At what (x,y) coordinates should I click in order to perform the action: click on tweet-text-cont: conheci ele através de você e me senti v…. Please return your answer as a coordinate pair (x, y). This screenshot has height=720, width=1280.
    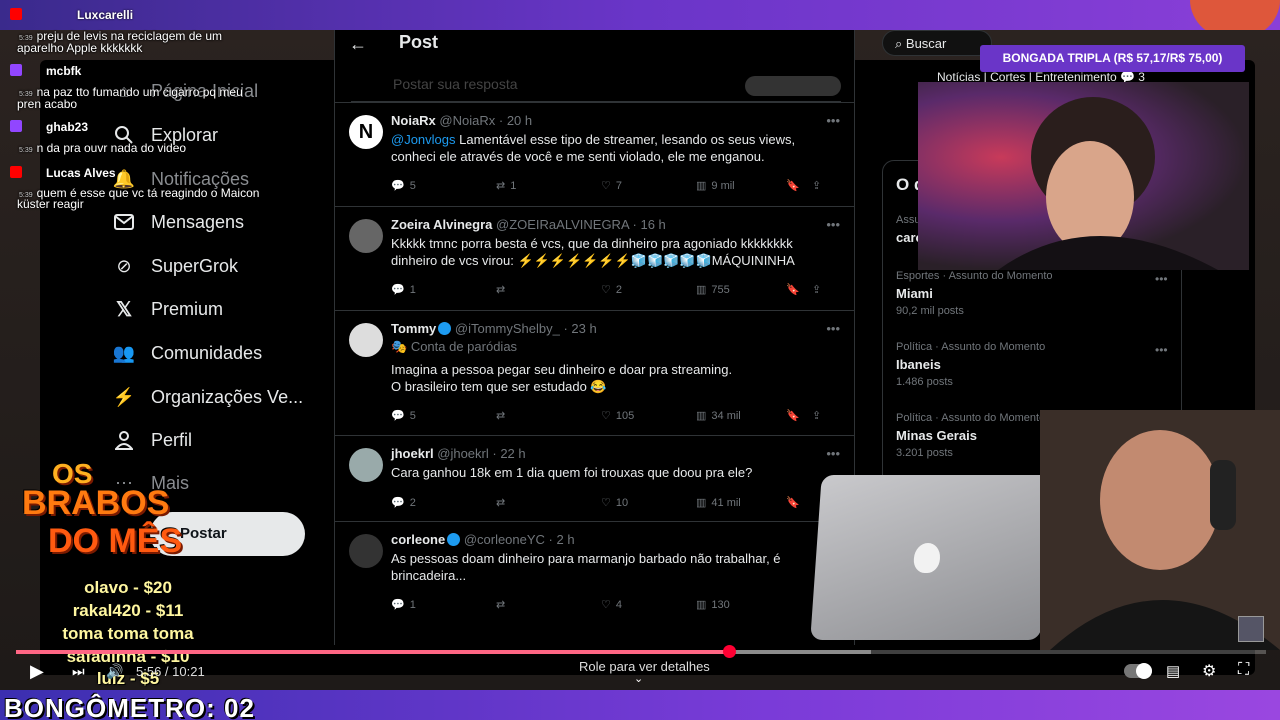
    Looking at the image, I should click on (578, 156).